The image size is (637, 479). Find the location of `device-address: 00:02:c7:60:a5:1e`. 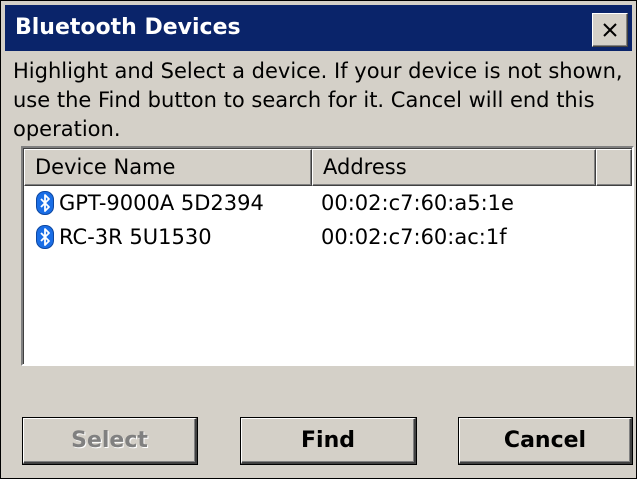

device-address: 00:02:c7:60:a5:1e is located at coordinates (417, 203).